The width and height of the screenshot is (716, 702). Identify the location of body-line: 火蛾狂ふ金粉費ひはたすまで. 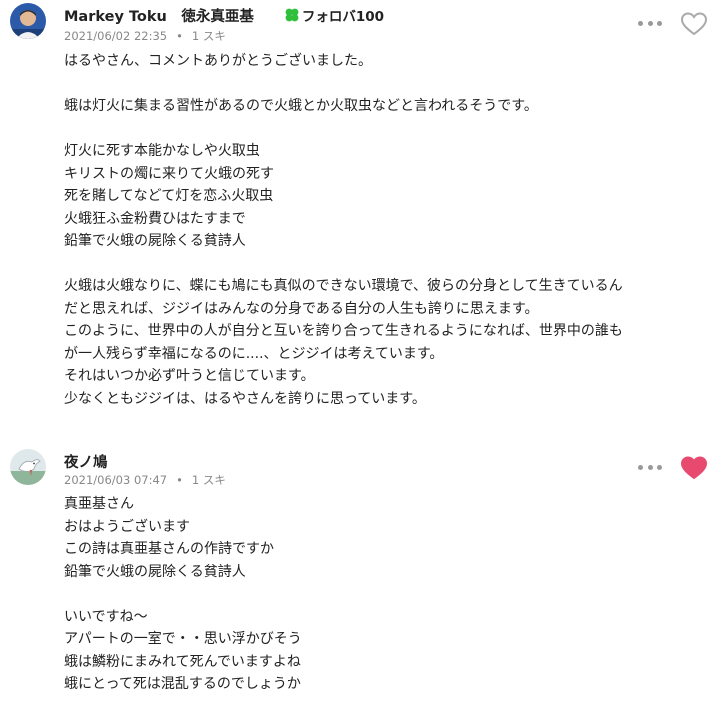
(155, 218).